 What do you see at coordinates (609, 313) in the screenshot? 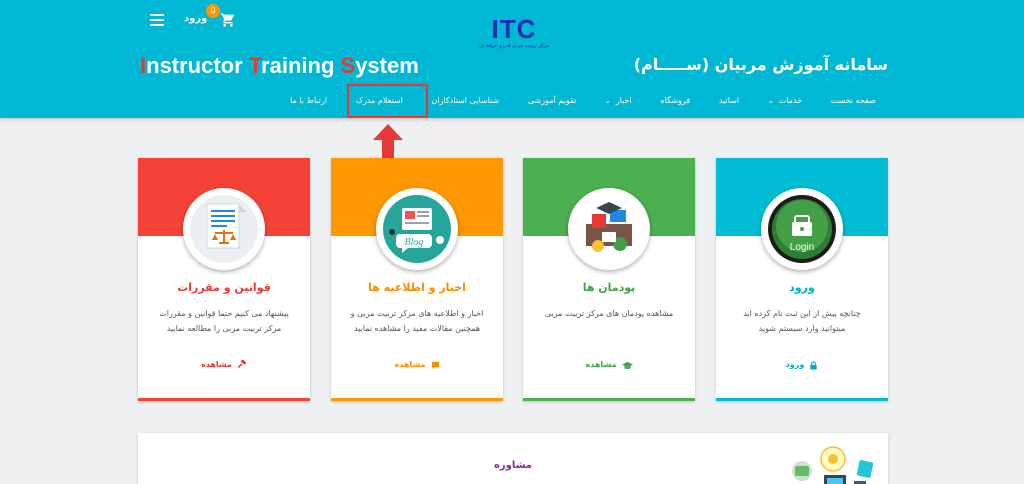
I see `card-modules-description: مشاهده پودمان های مرکز تربیت مربی` at bounding box center [609, 313].